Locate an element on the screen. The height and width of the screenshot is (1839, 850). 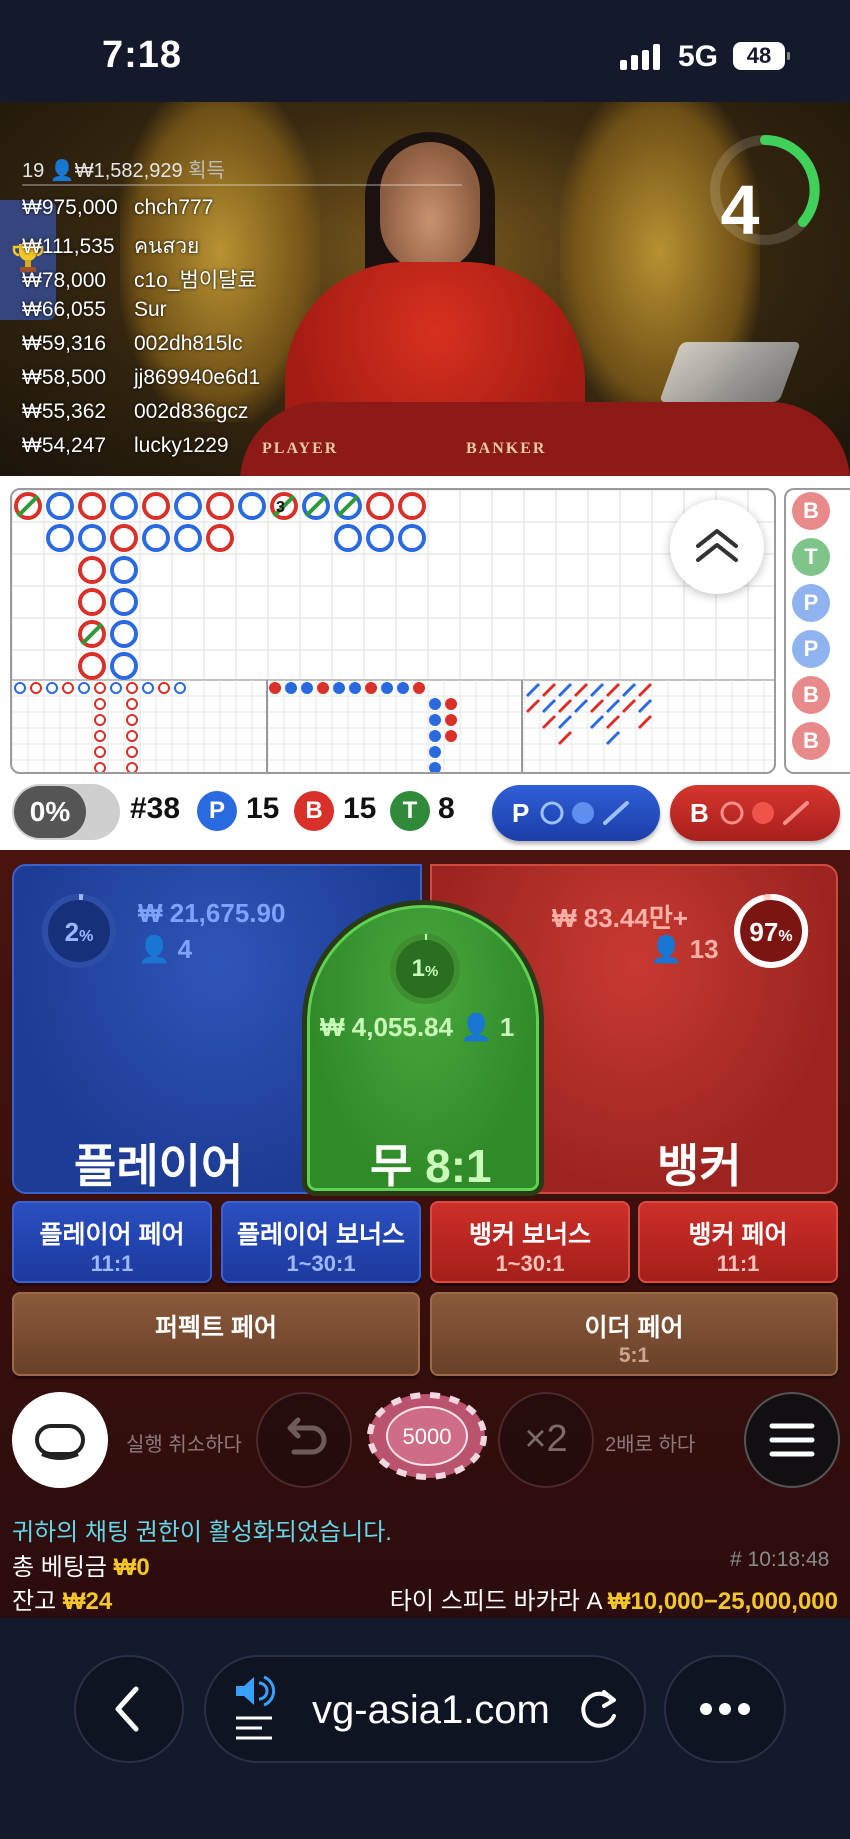
side-pill: T is located at coordinates (811, 557).